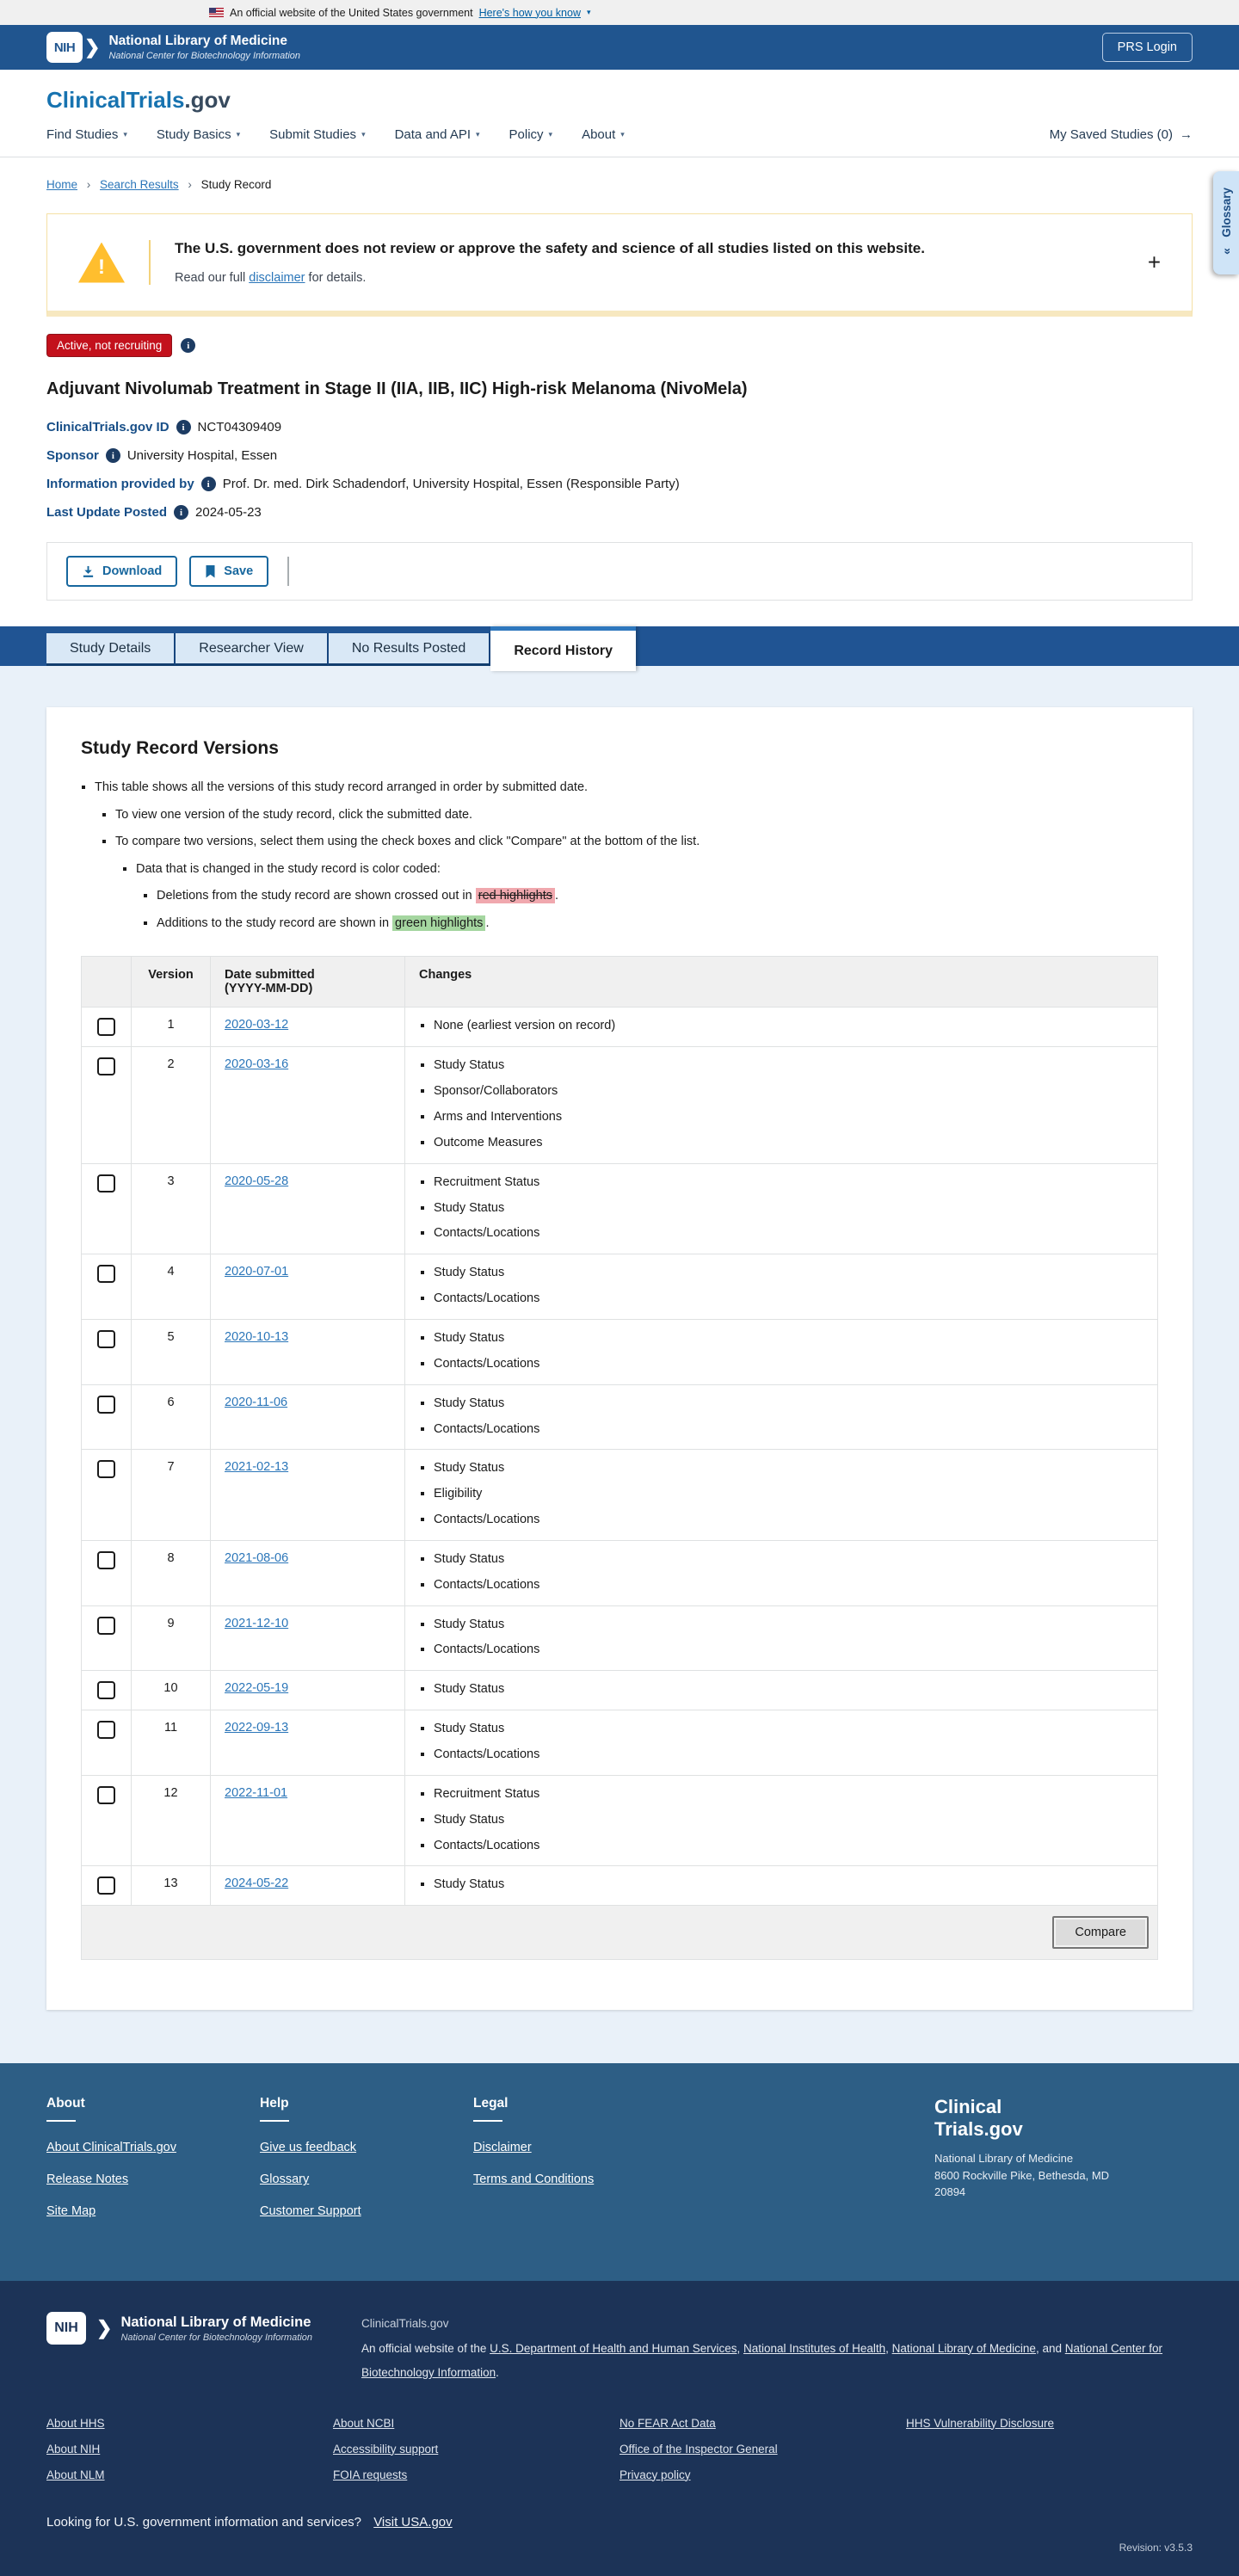 The height and width of the screenshot is (2576, 1239). What do you see at coordinates (1154, 263) in the screenshot?
I see `expand-warning-button: +` at bounding box center [1154, 263].